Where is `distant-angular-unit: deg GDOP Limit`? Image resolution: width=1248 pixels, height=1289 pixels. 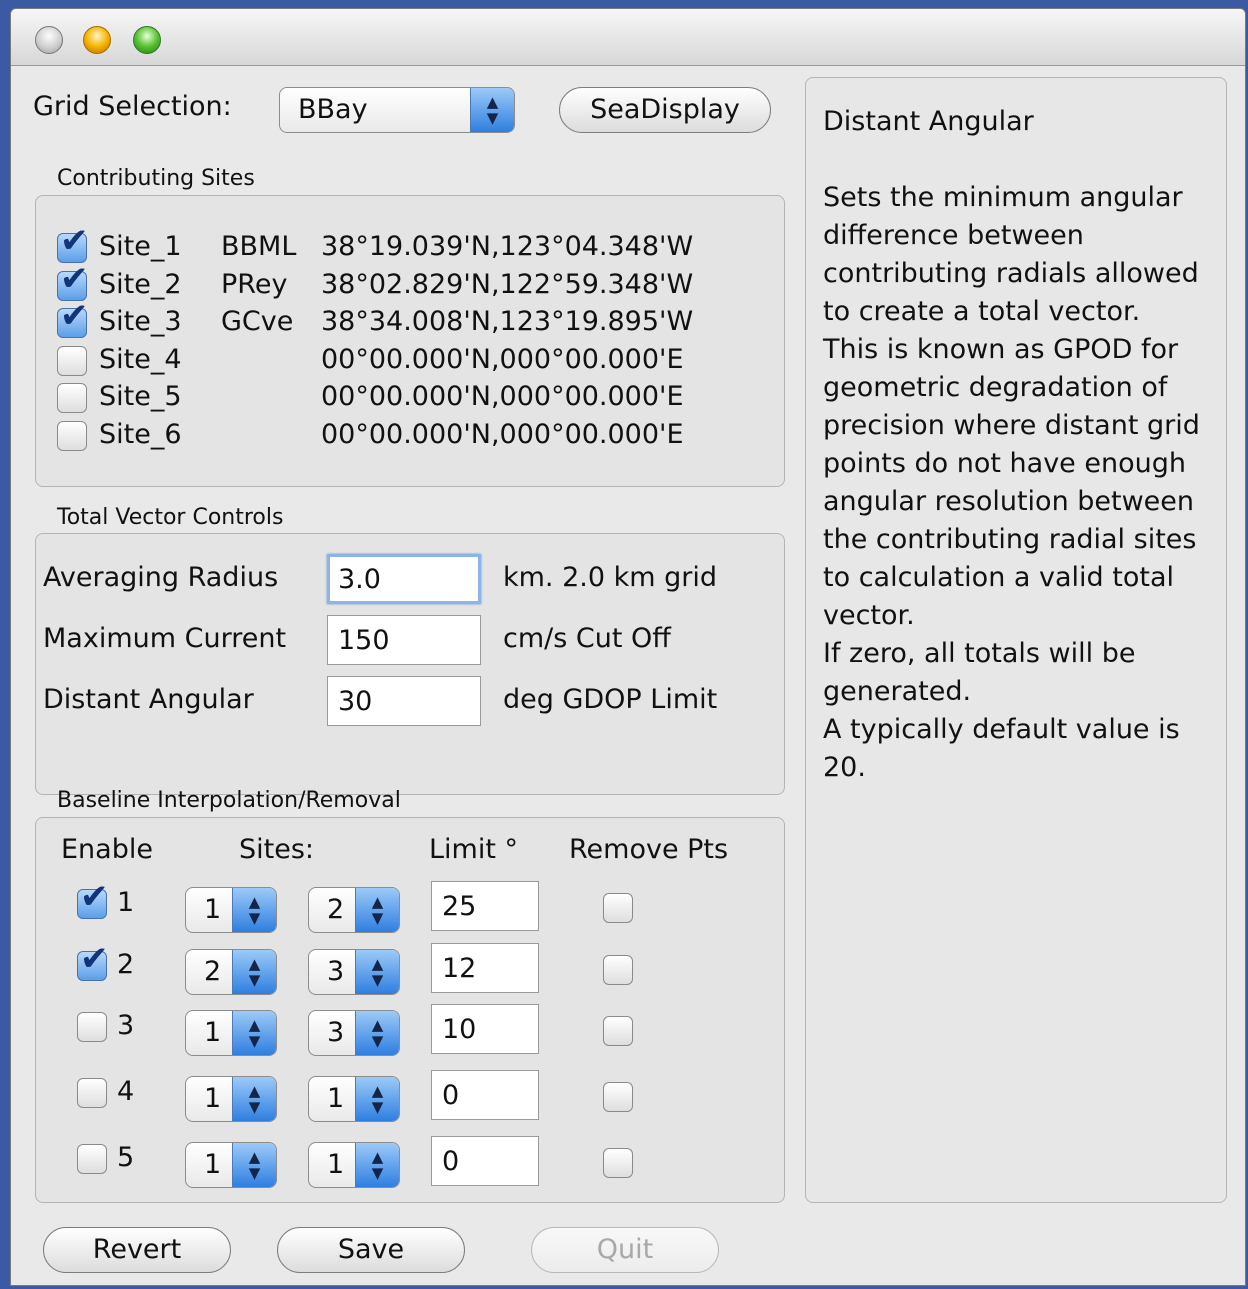 distant-angular-unit: deg GDOP Limit is located at coordinates (610, 699).